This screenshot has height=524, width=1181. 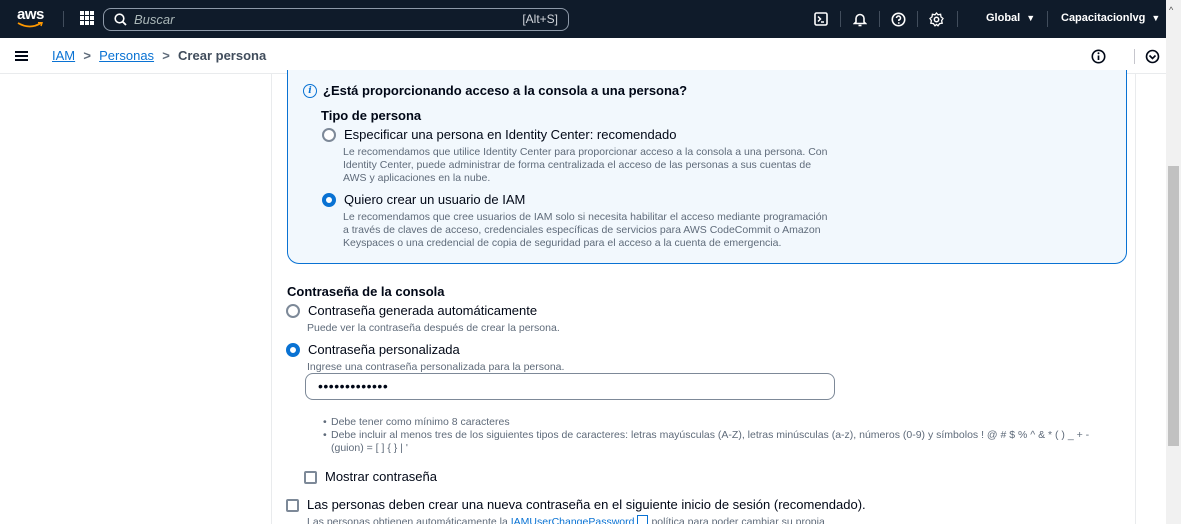 I want to click on region-selector: Global ▼, so click(x=1010, y=18).